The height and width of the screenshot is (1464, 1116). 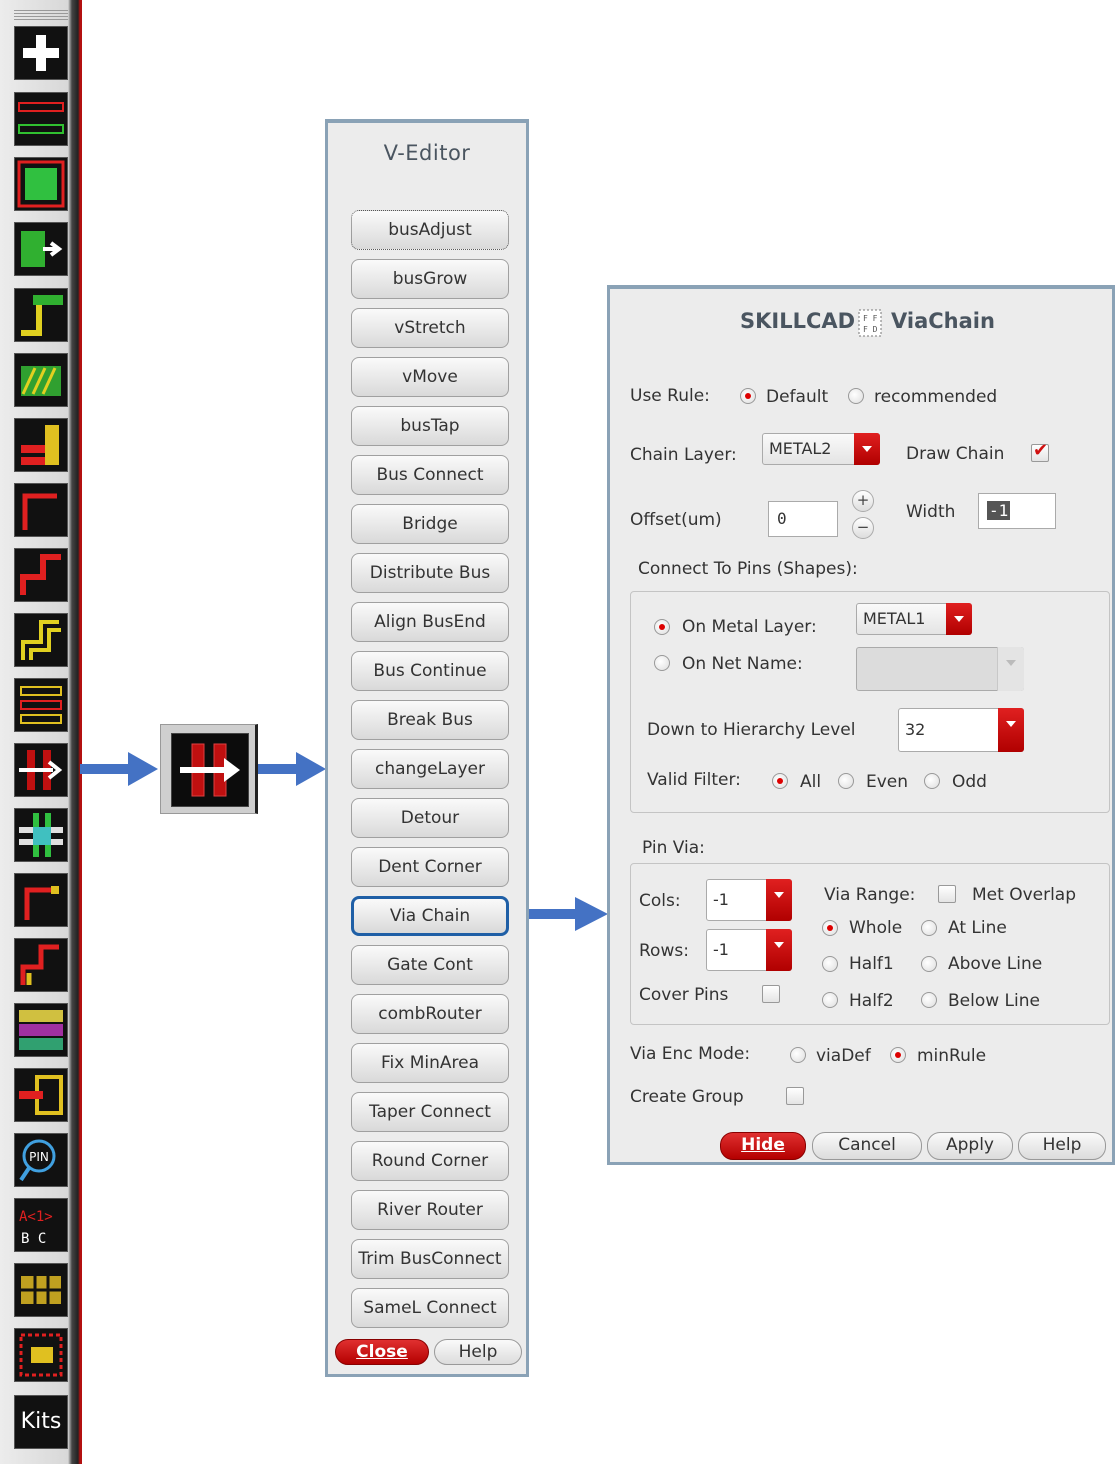 What do you see at coordinates (914, 619) in the screenshot?
I see `metal-layer-select: METAL1` at bounding box center [914, 619].